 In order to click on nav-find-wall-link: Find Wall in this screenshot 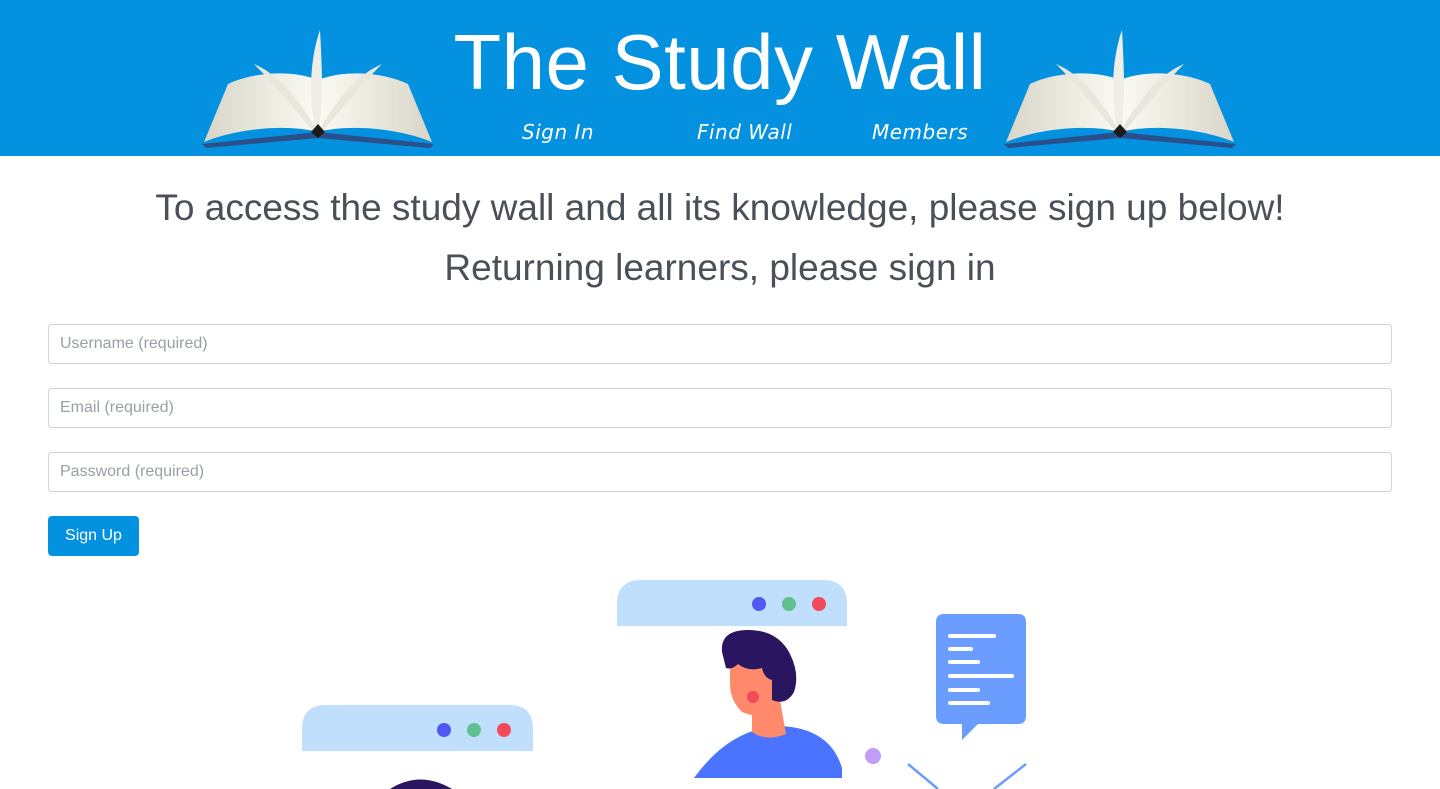, I will do `click(744, 132)`.